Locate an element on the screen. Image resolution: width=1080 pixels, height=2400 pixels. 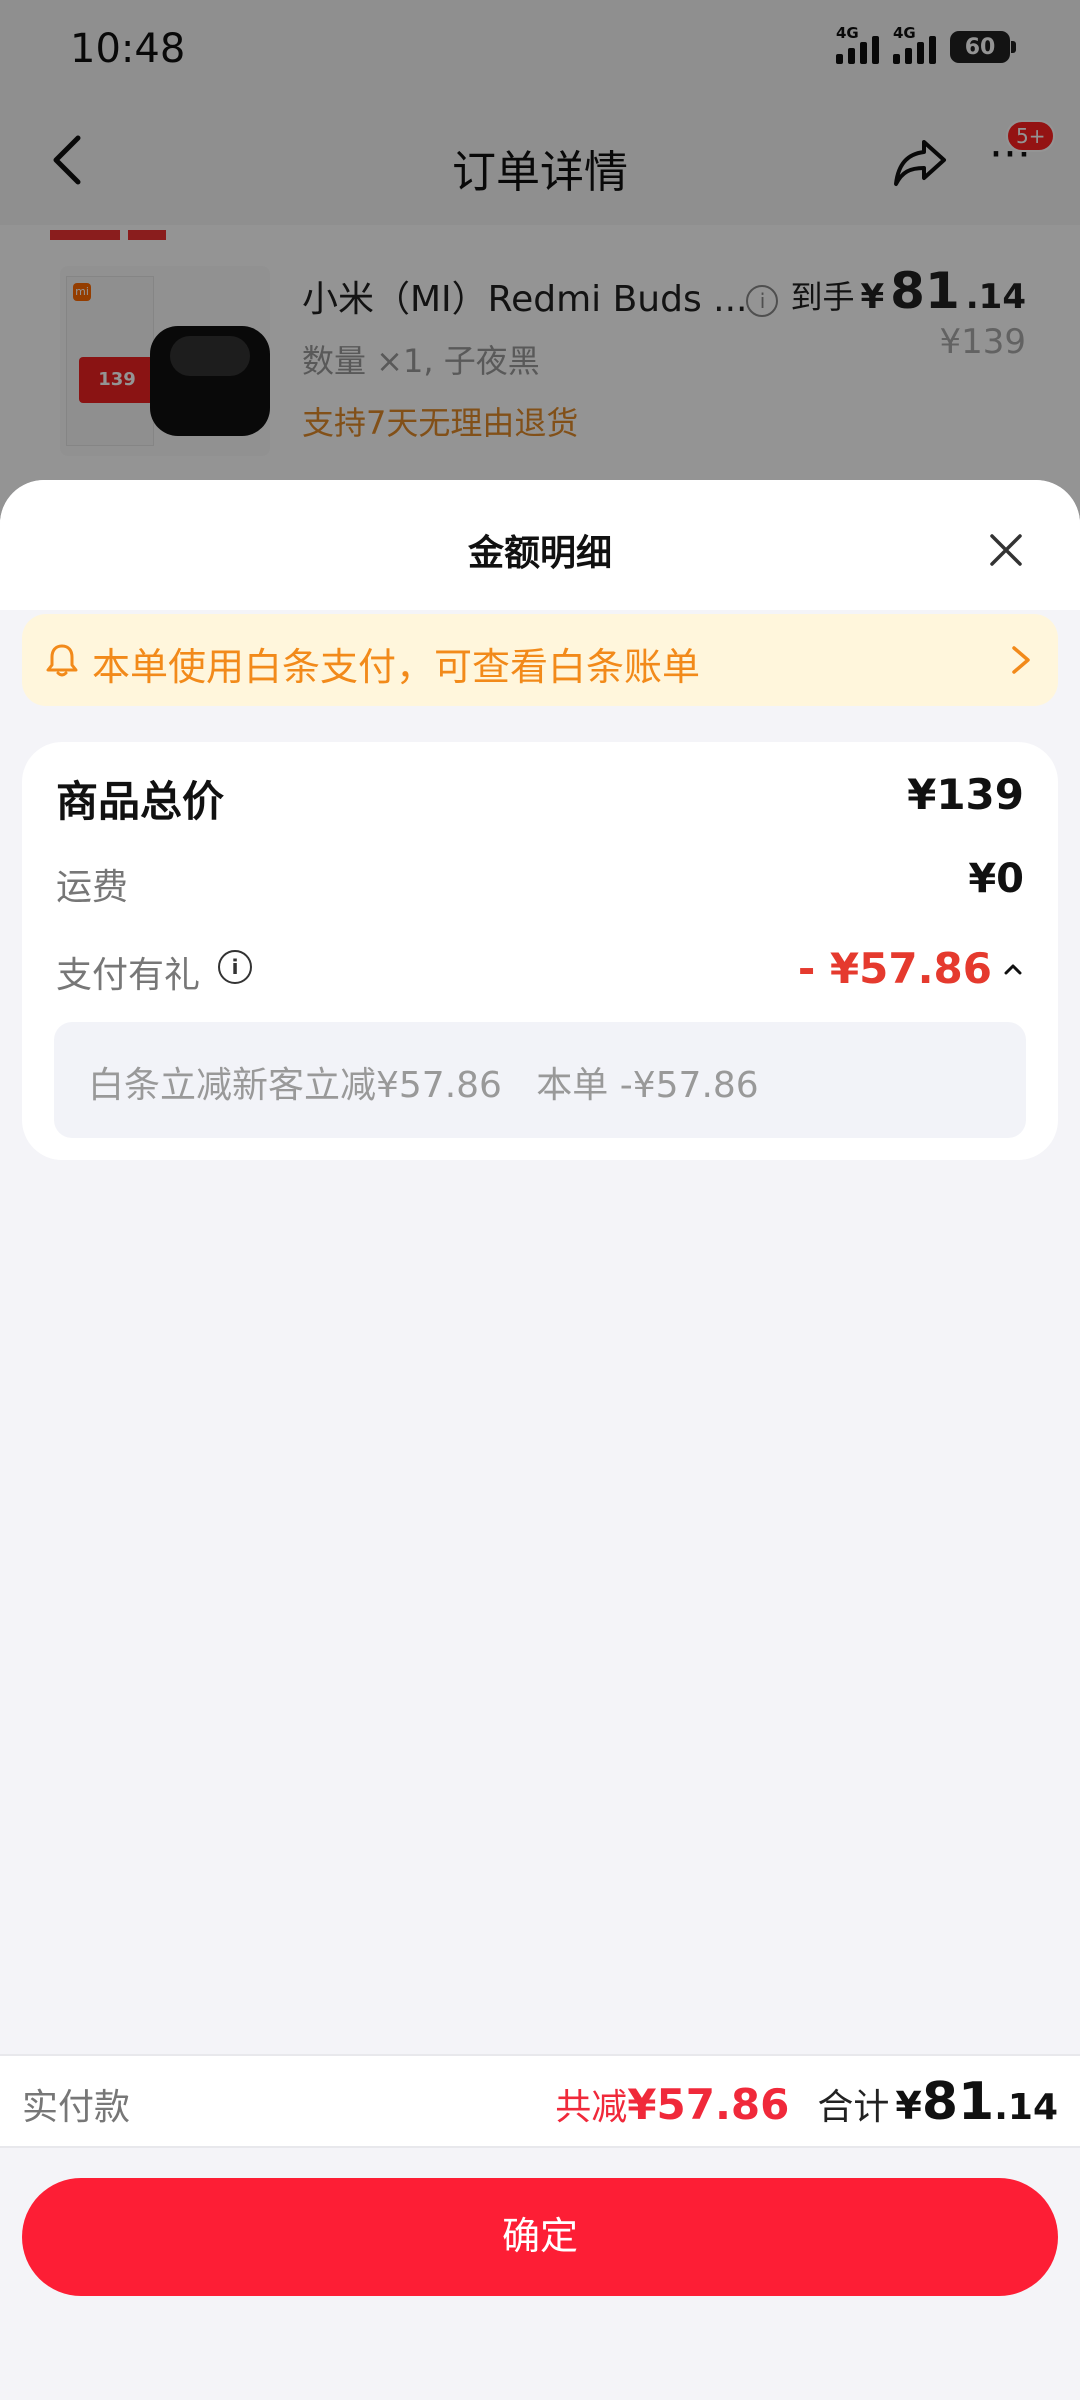
payment-gift-label: 支付有礼 is located at coordinates (128, 975).